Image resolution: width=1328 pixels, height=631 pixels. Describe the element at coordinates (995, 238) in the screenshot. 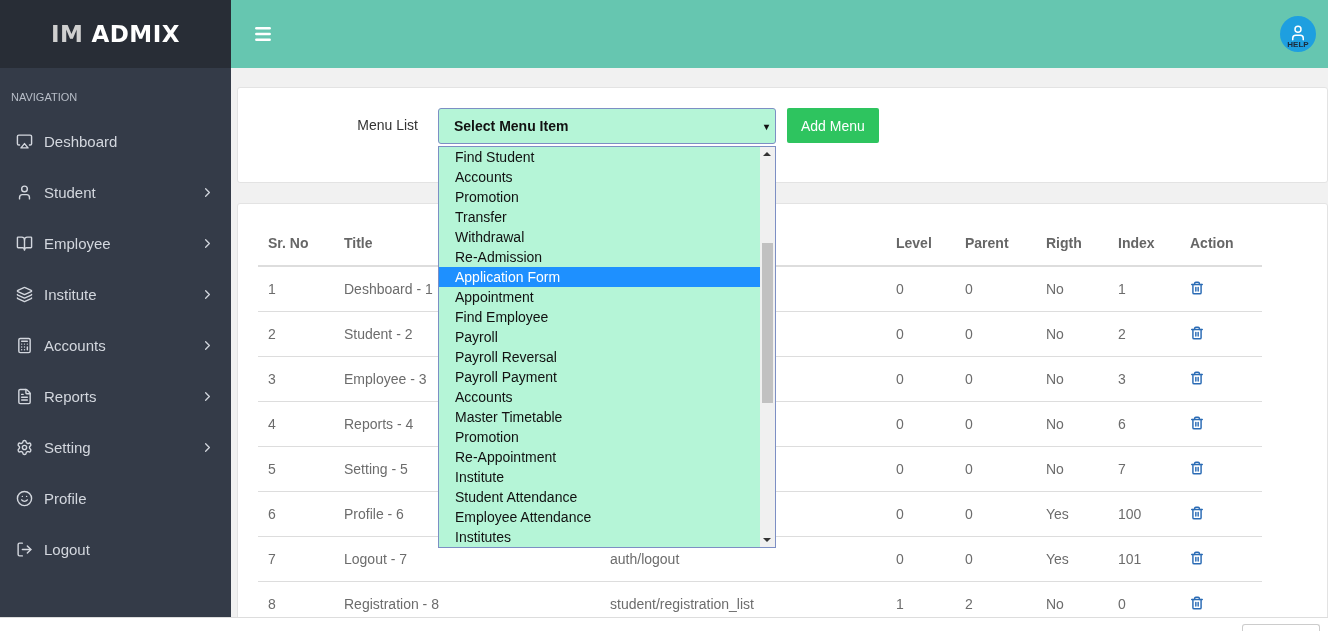

I see `column-header: Parent` at that location.